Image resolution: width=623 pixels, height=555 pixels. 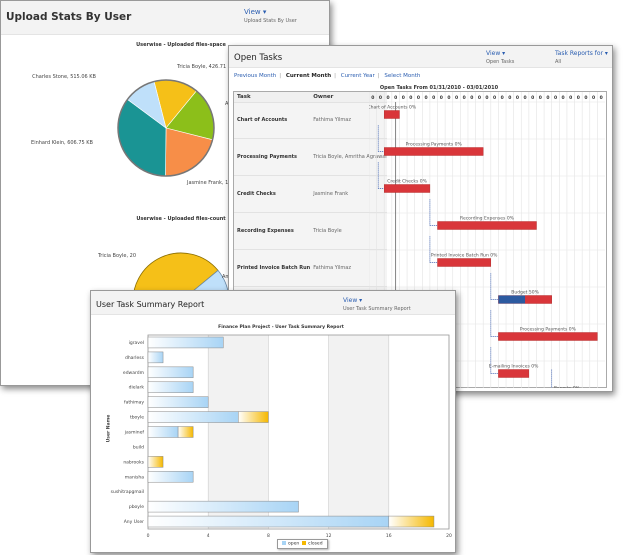 What do you see at coordinates (137, 418) in the screenshot?
I see `y-tick-label: tboyle` at bounding box center [137, 418].